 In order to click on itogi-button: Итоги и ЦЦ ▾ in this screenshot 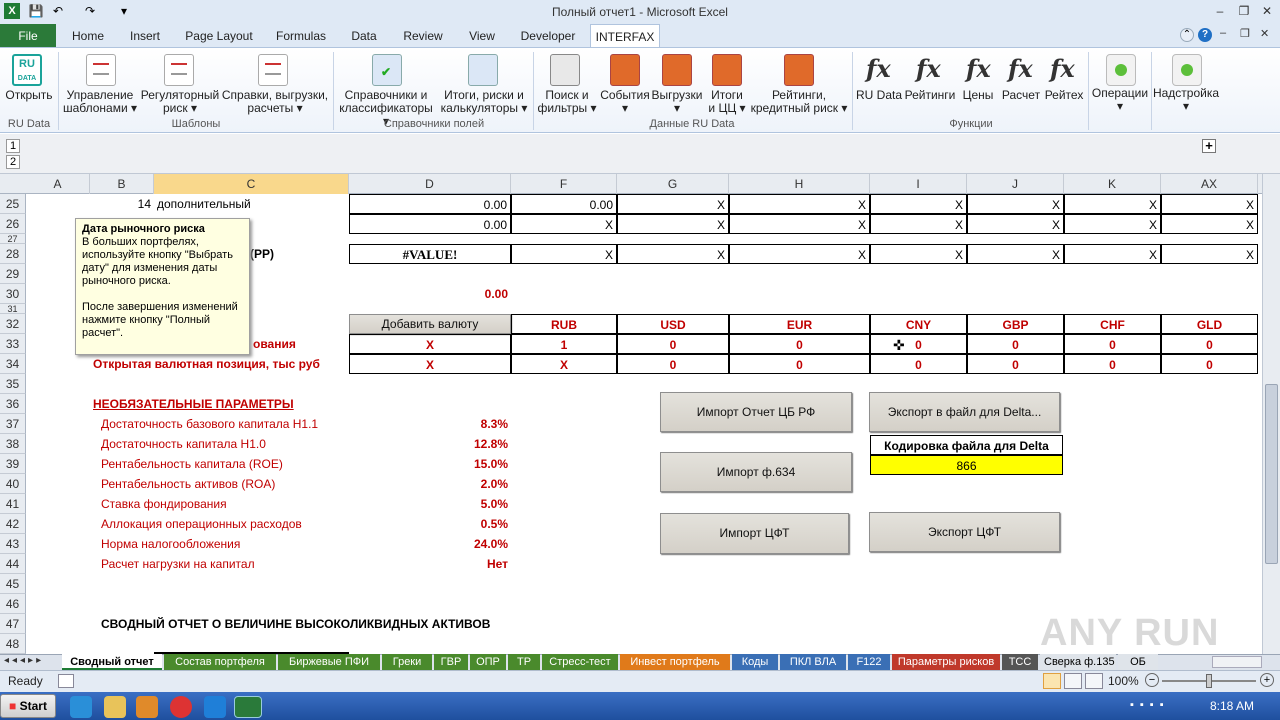, I will do `click(727, 102)`.